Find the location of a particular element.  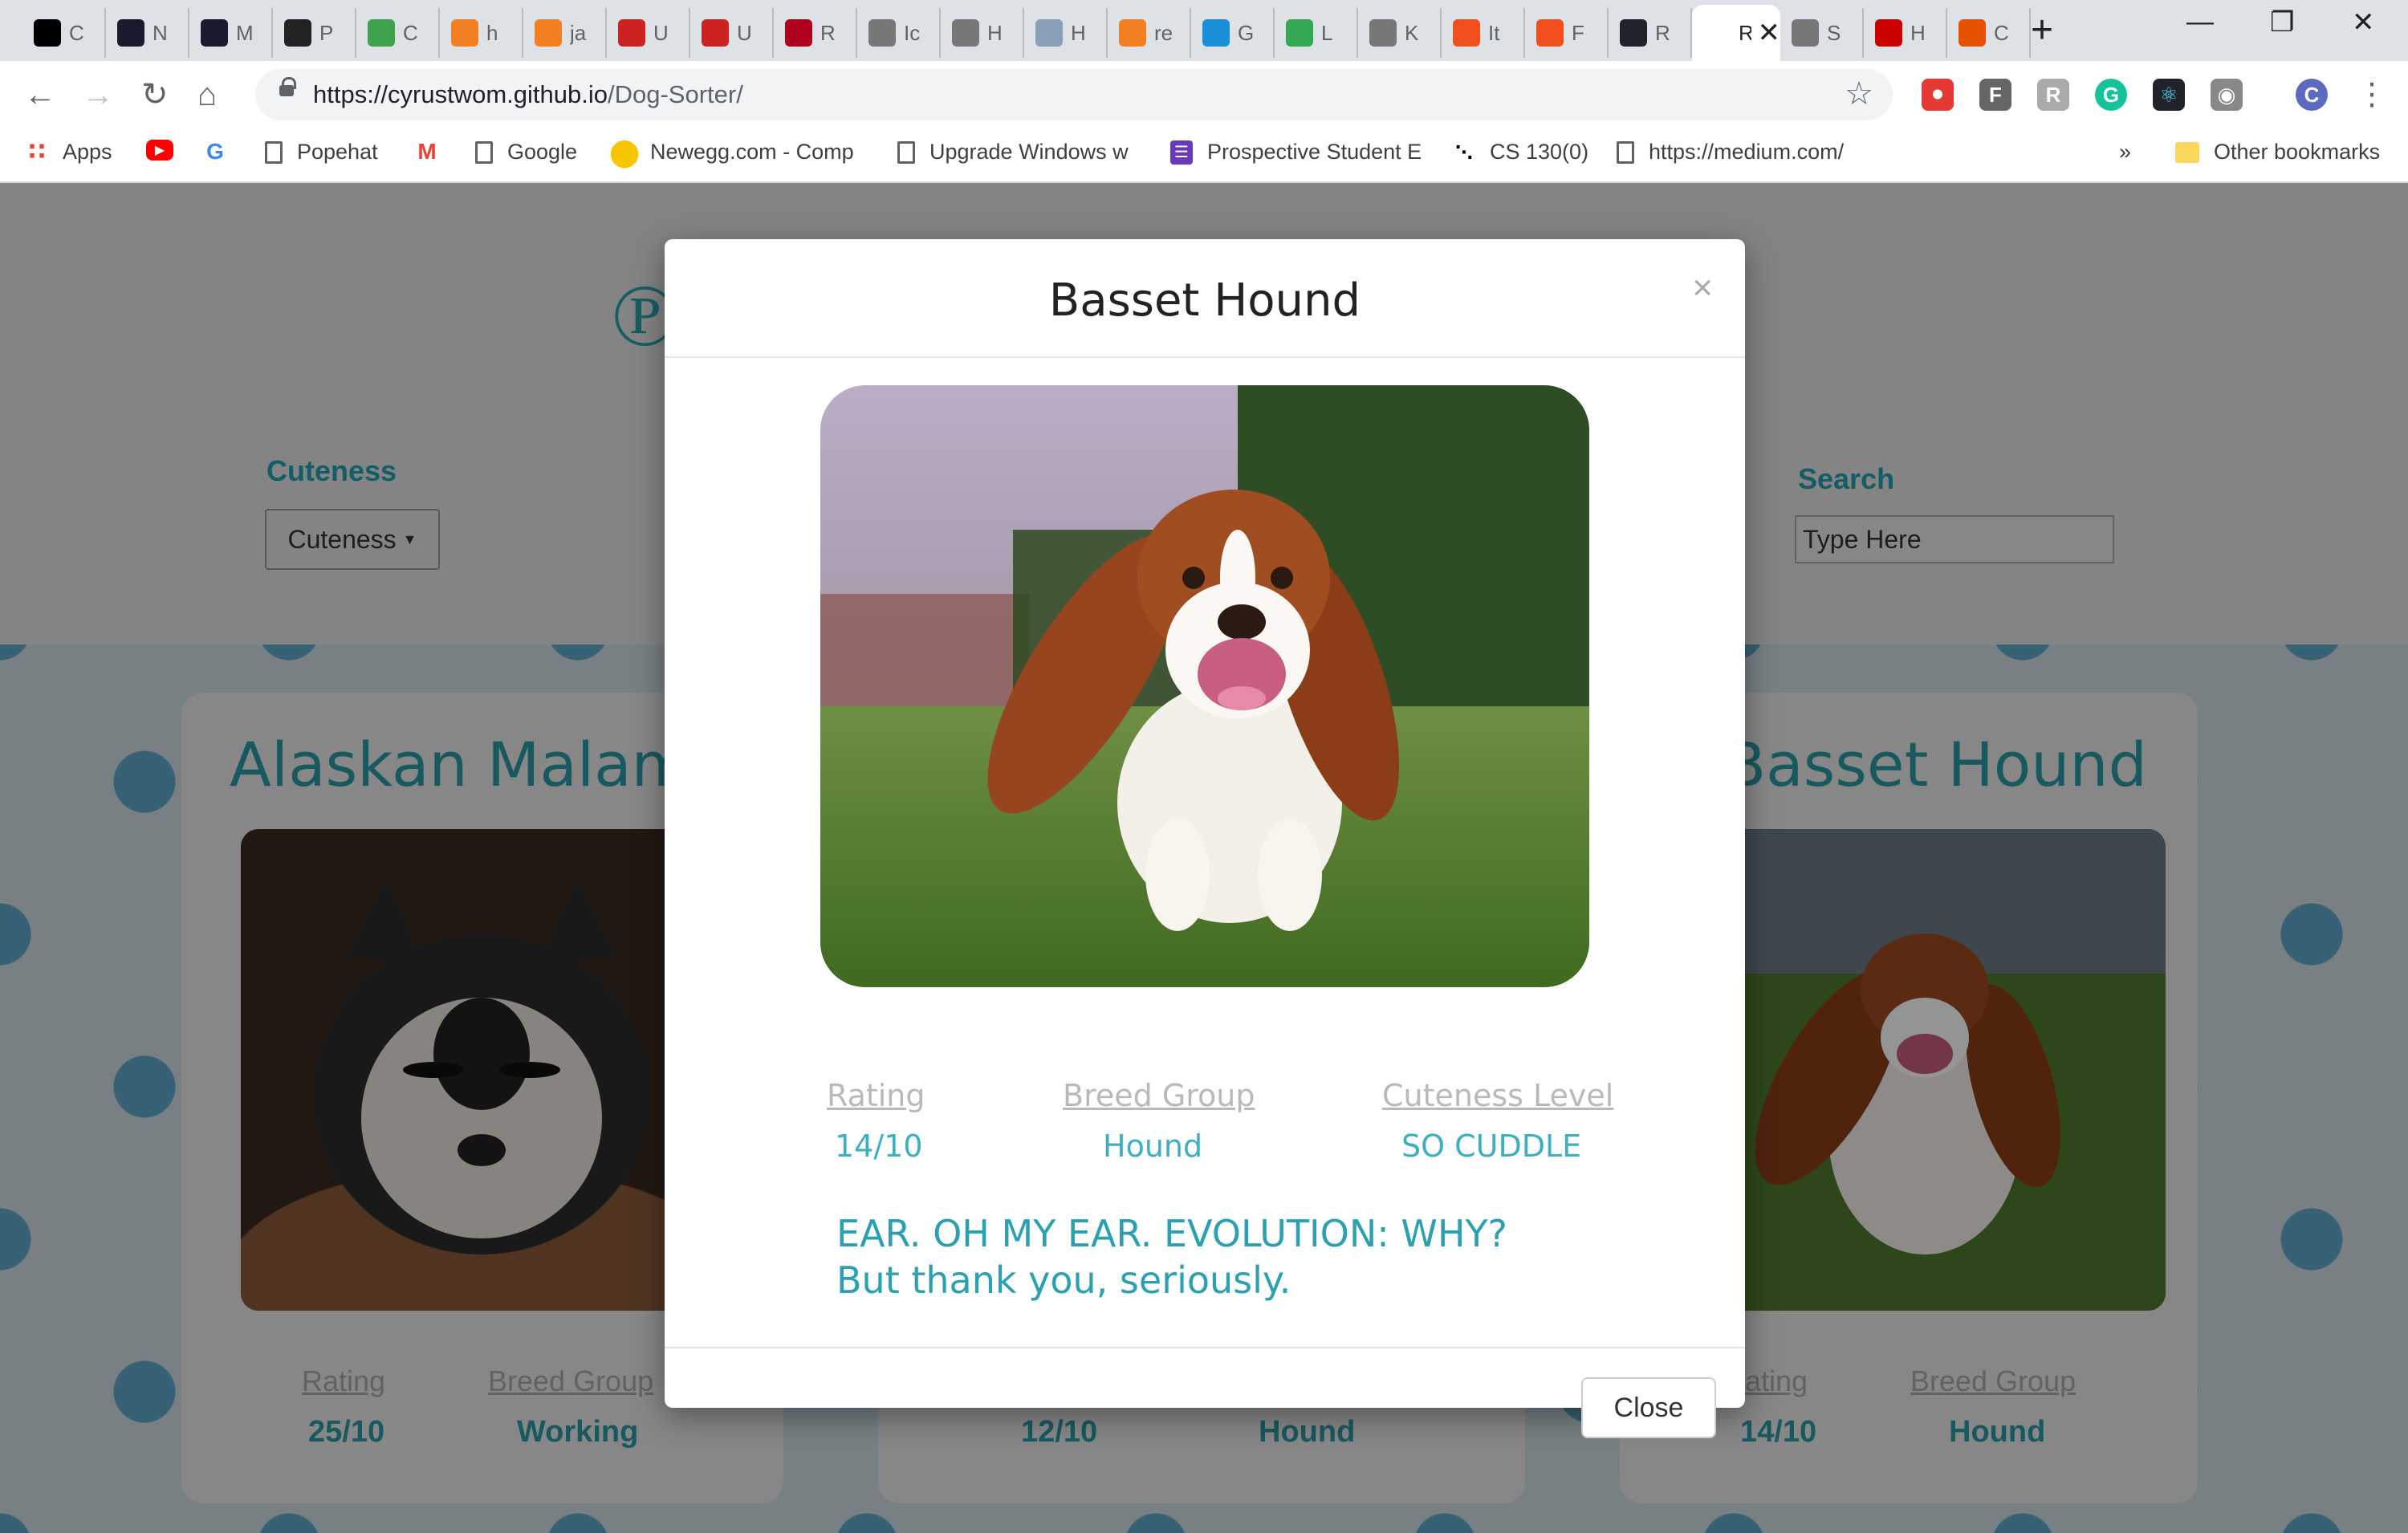

bookmark-other: Other bookmarks is located at coordinates (2277, 152).